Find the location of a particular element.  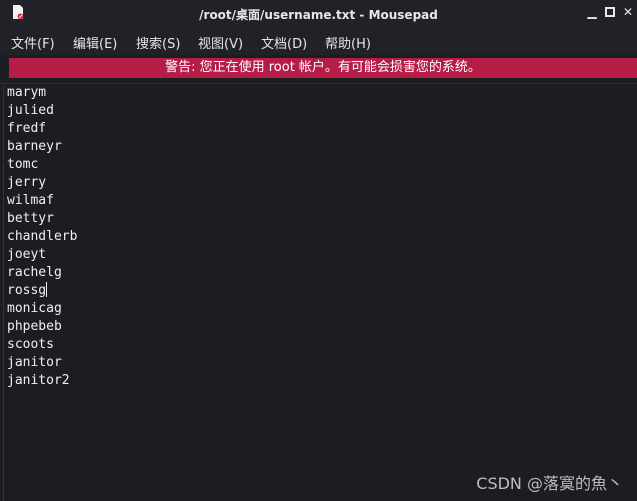

menu-file: 文件(F) is located at coordinates (33, 42).